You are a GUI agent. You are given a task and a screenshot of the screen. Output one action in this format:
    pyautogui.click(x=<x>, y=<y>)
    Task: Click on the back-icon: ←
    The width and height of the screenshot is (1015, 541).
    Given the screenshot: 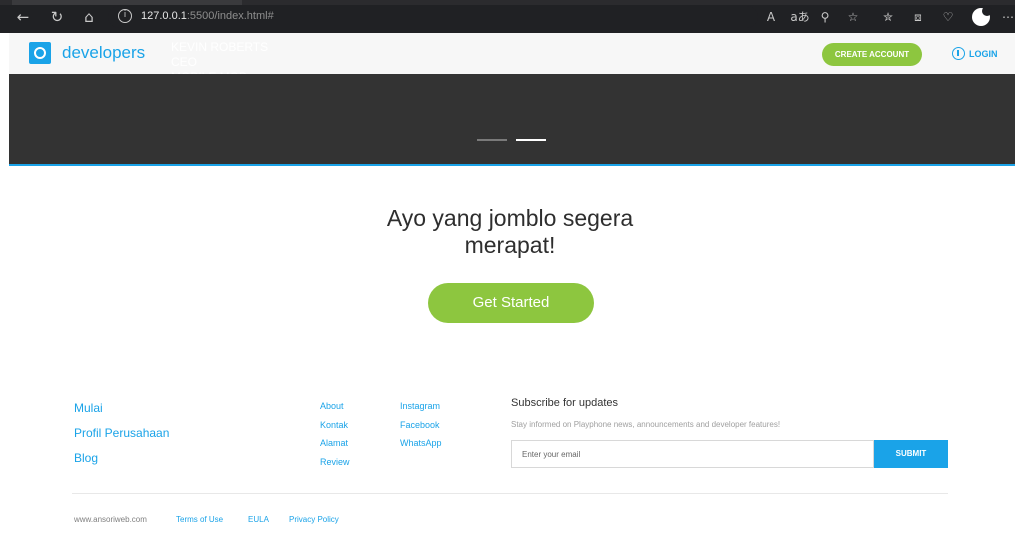 What is the action you would take?
    pyautogui.click(x=23, y=17)
    